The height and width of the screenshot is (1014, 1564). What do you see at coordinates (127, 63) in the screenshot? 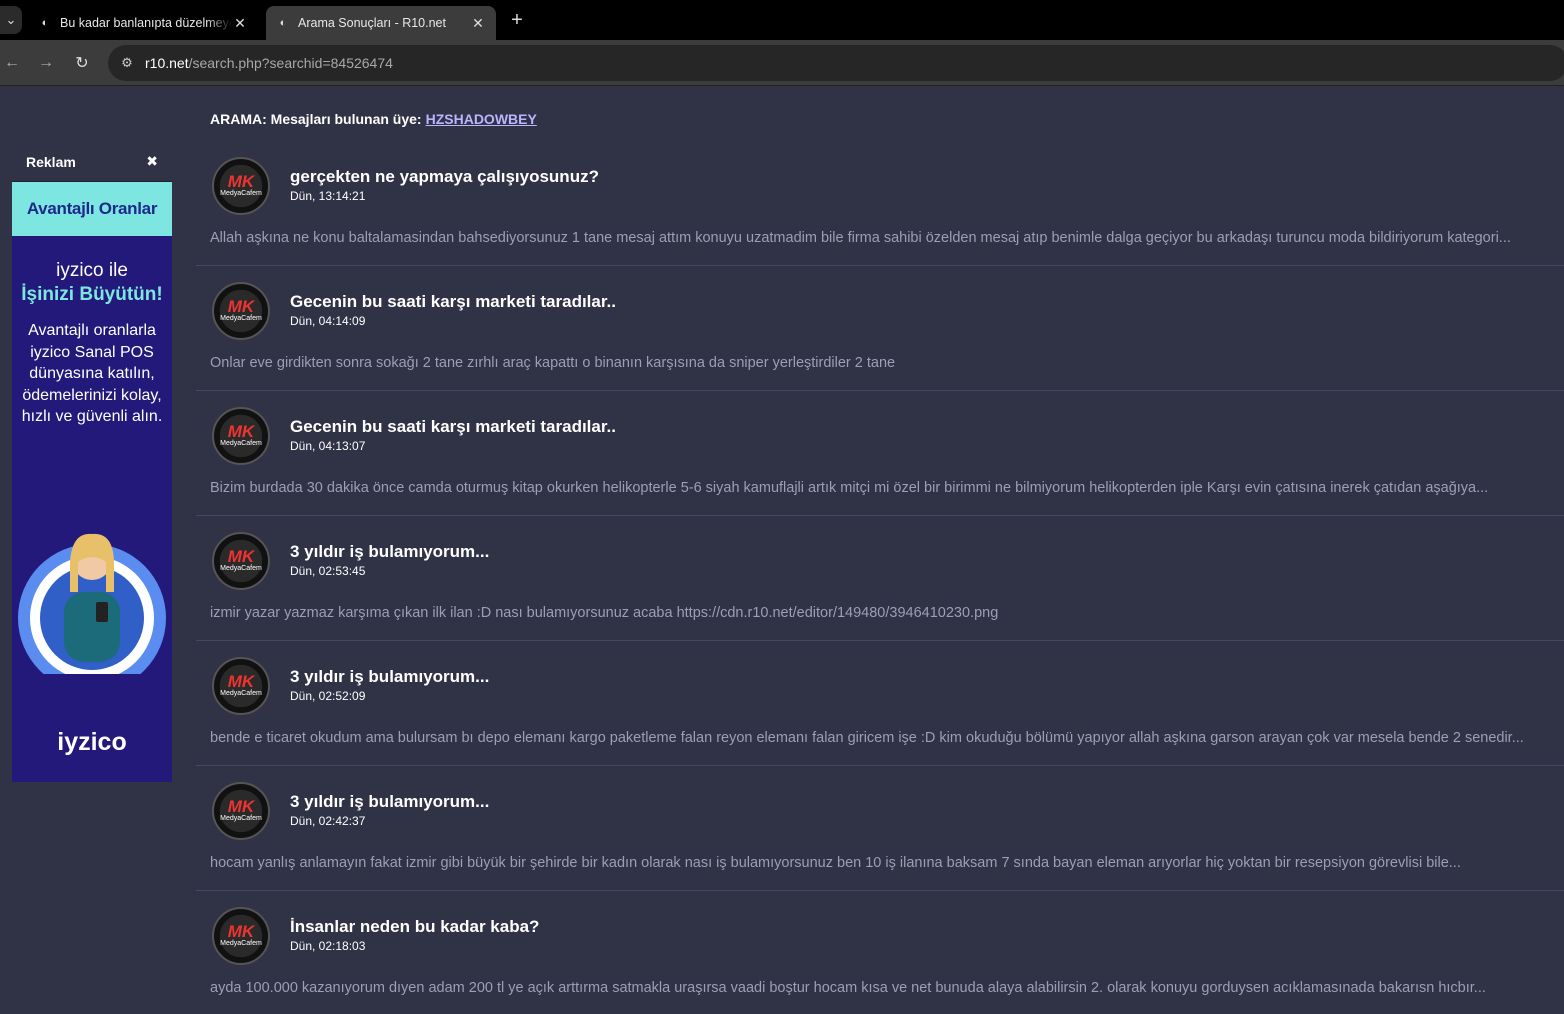
I see `site-settings-icon: ⚙` at bounding box center [127, 63].